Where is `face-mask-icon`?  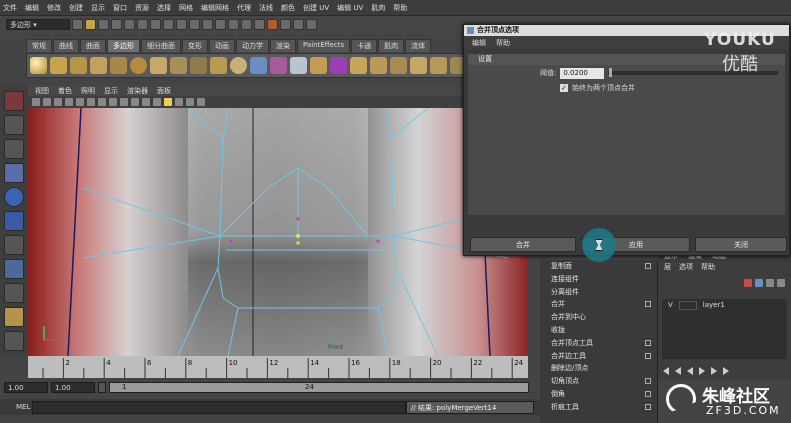 face-mask-icon is located at coordinates (181, 24).